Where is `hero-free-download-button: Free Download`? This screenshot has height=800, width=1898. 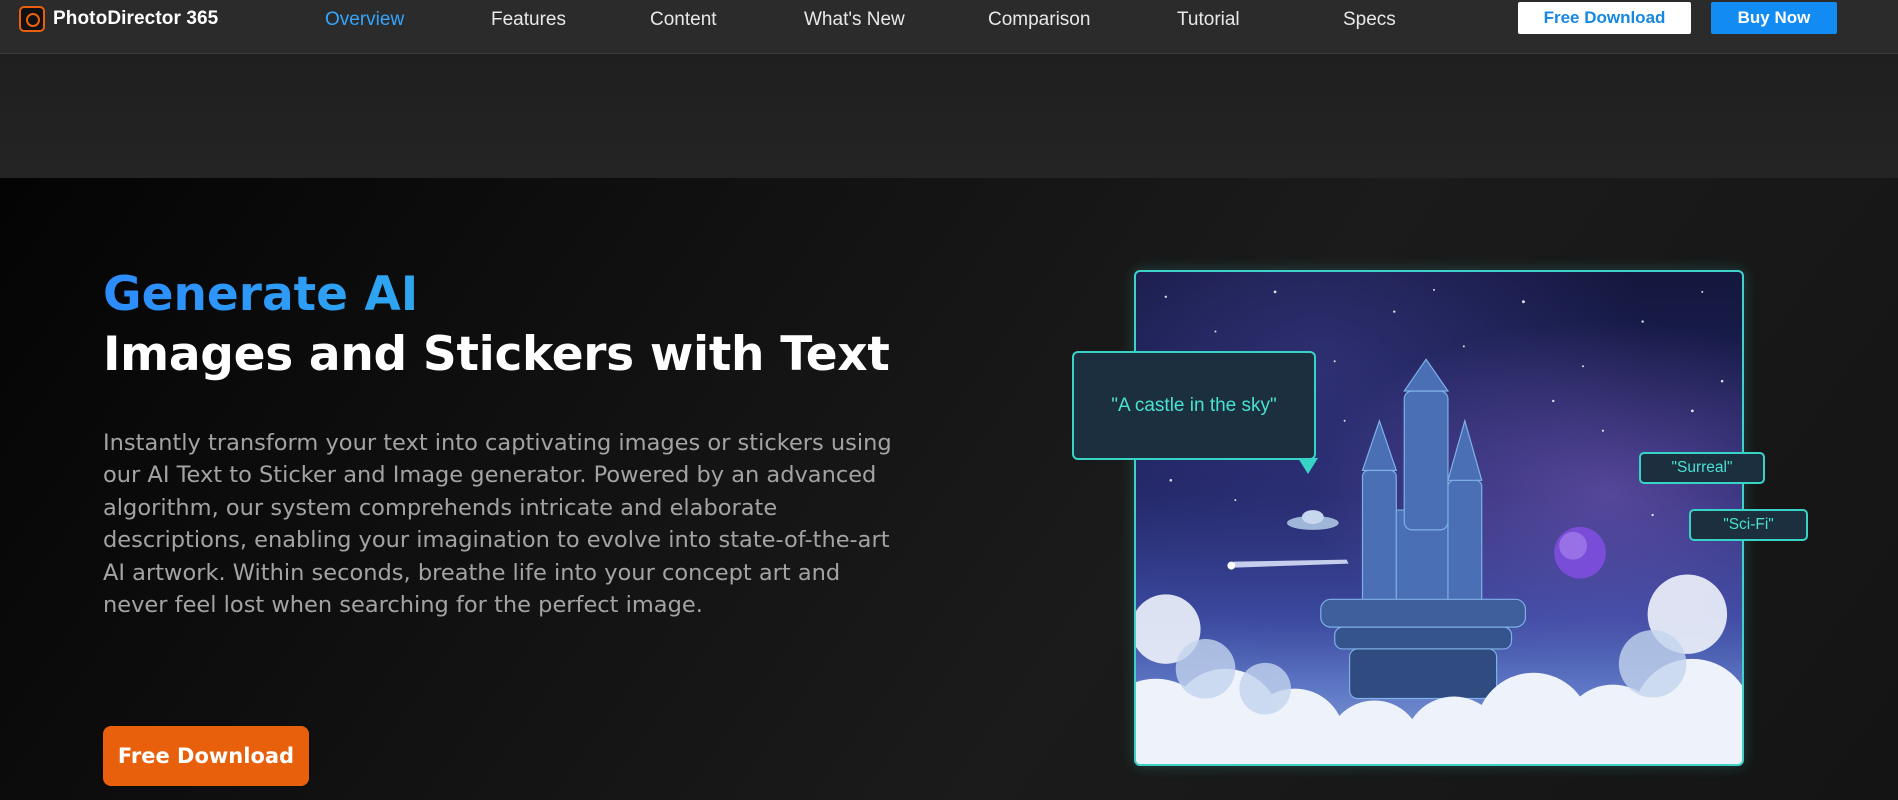 hero-free-download-button: Free Download is located at coordinates (206, 756).